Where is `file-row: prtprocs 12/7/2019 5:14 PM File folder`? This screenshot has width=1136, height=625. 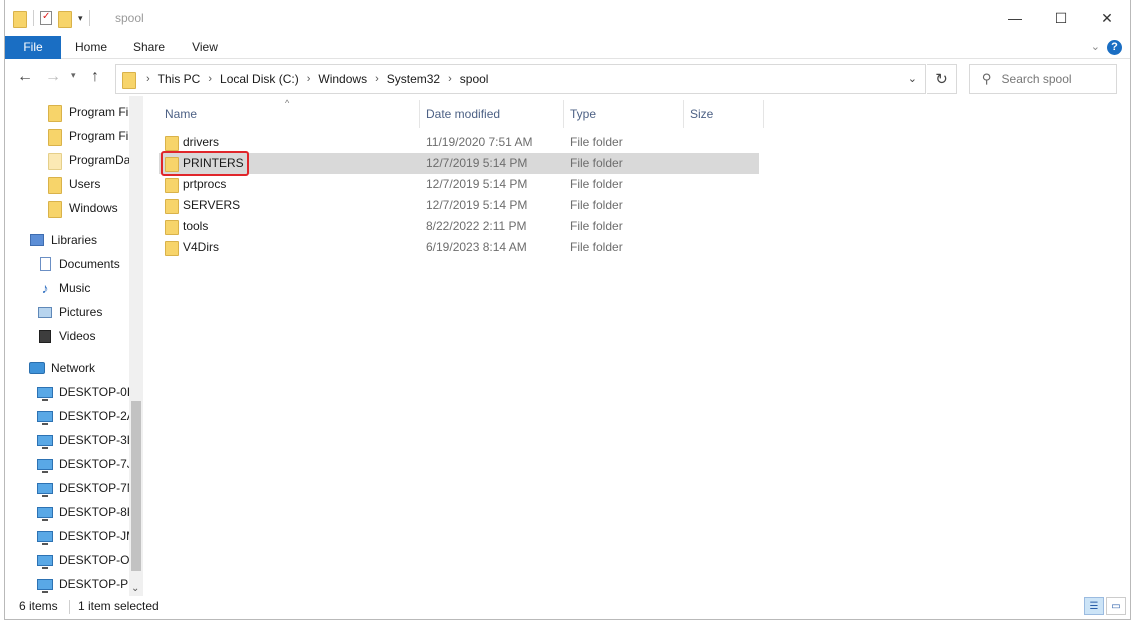
file-row: prtprocs 12/7/2019 5:14 PM File folder is located at coordinates (459, 184).